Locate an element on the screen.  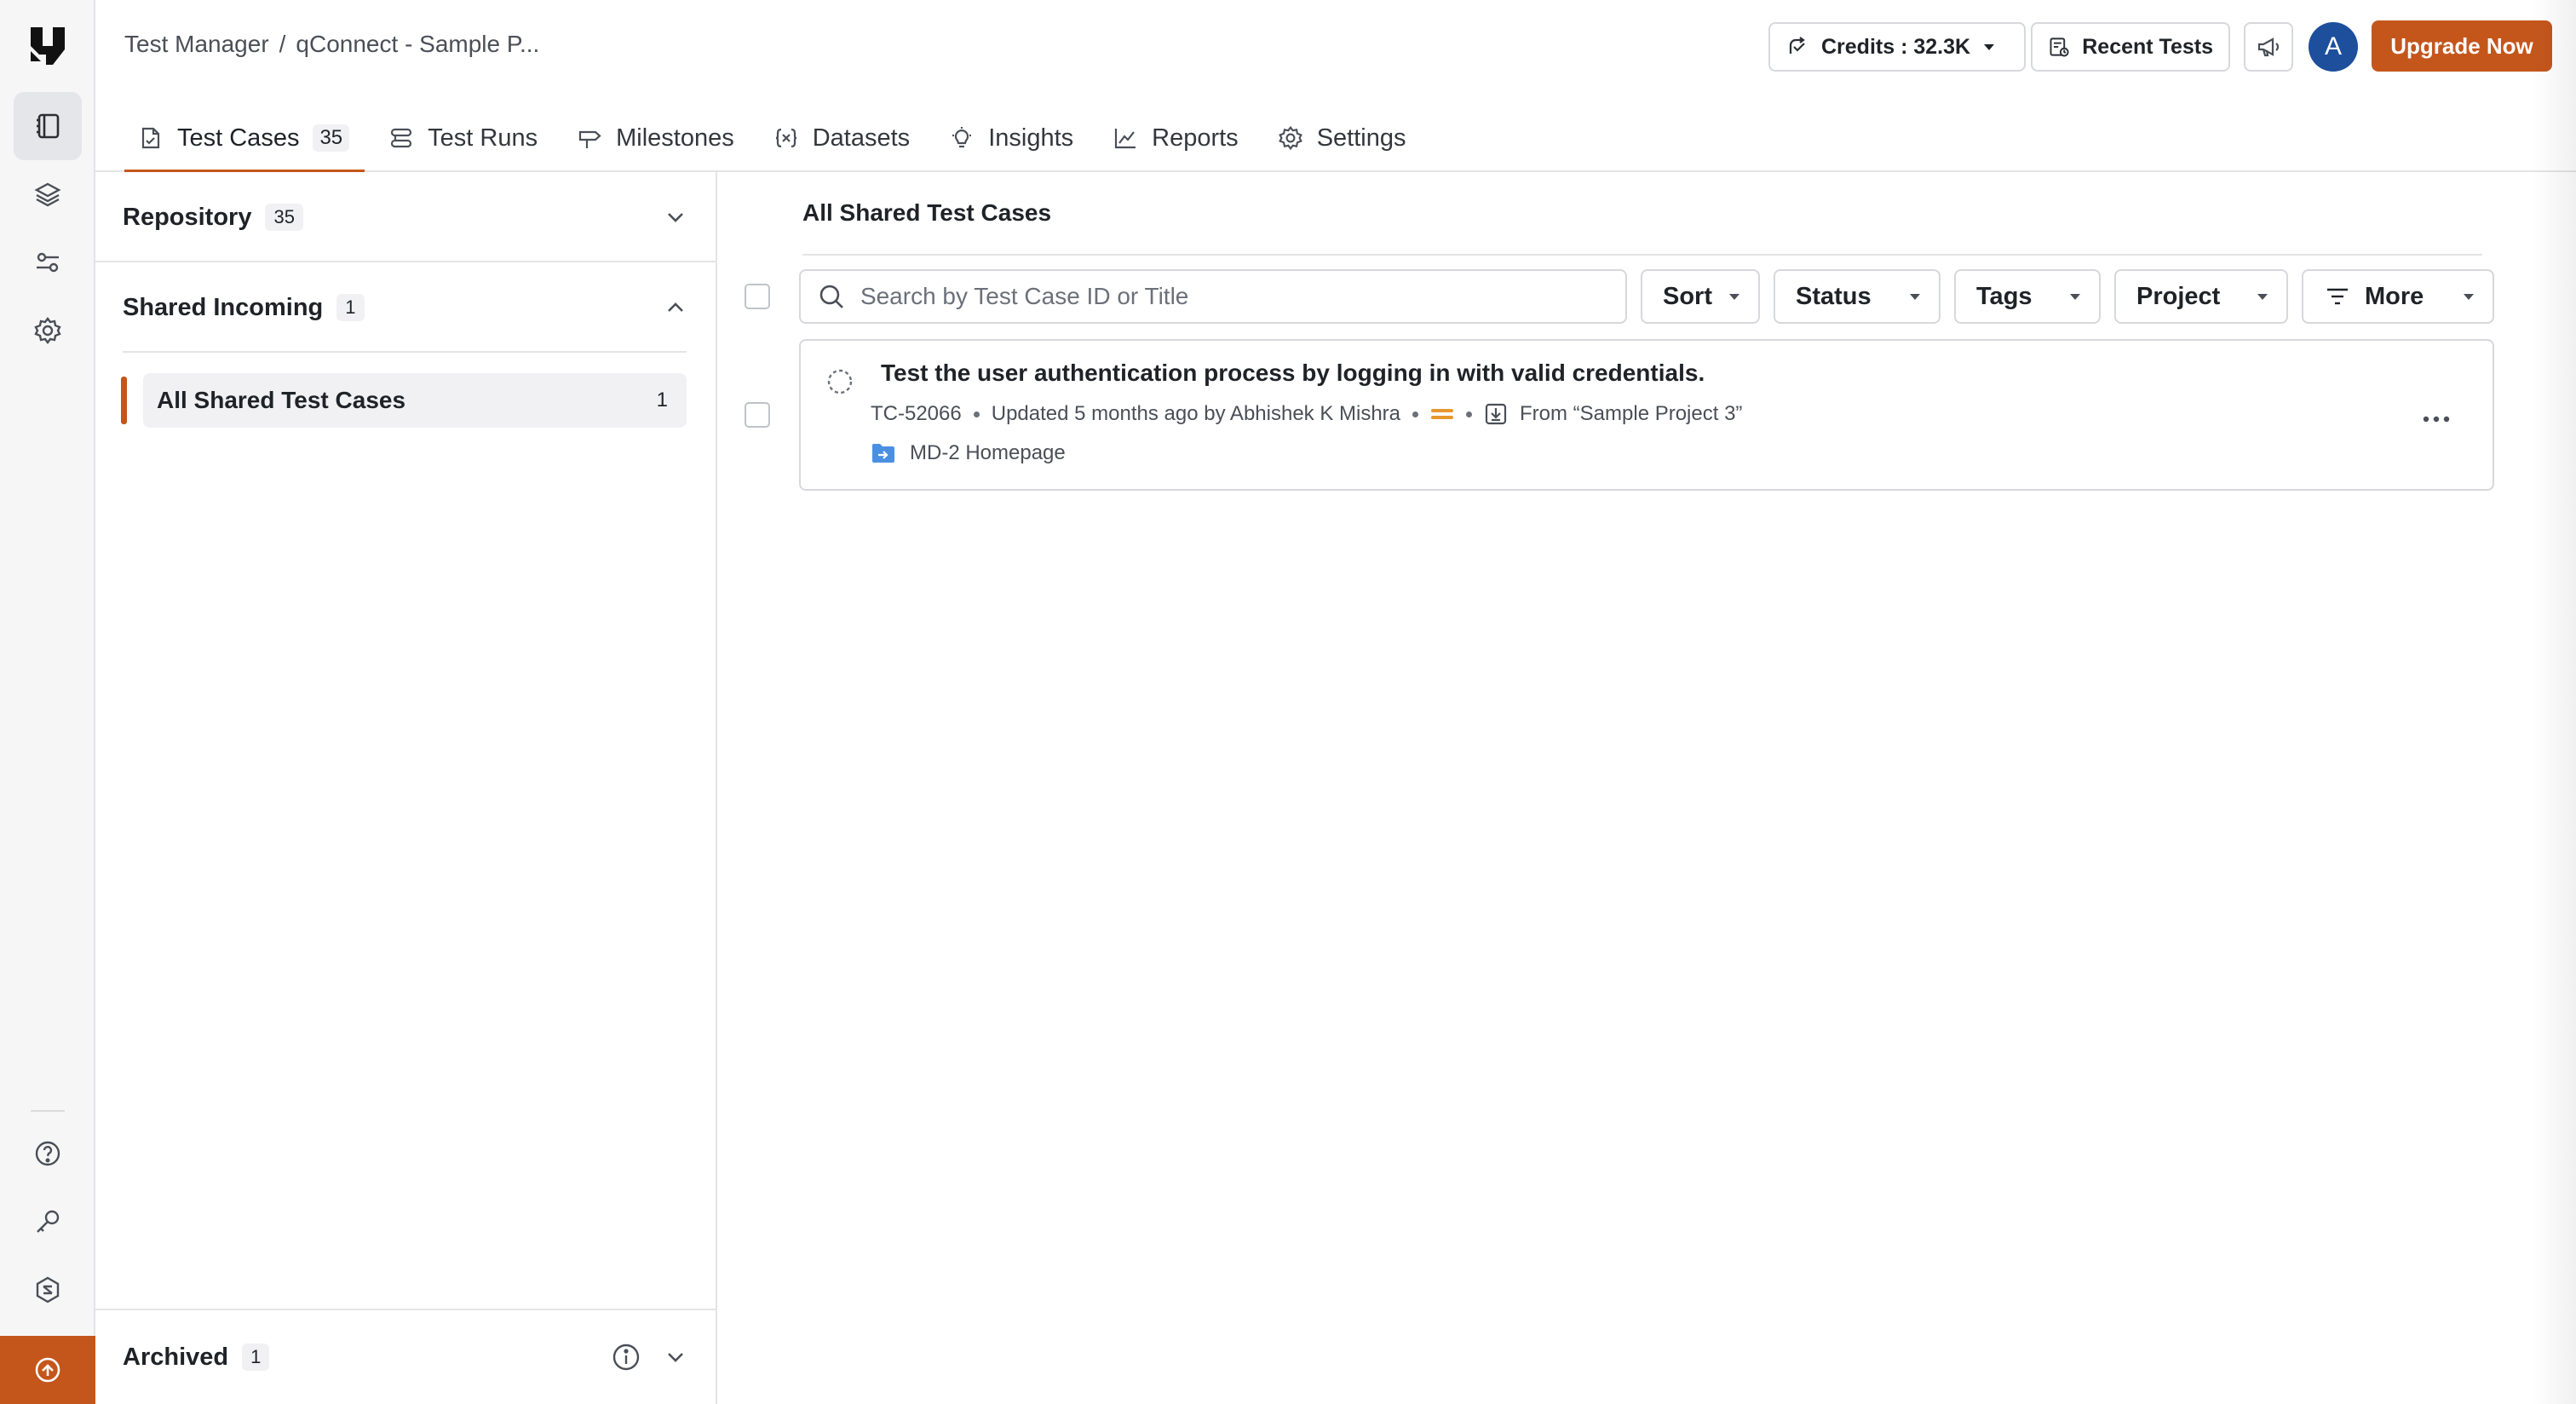
active-indicator is located at coordinates (124, 400).